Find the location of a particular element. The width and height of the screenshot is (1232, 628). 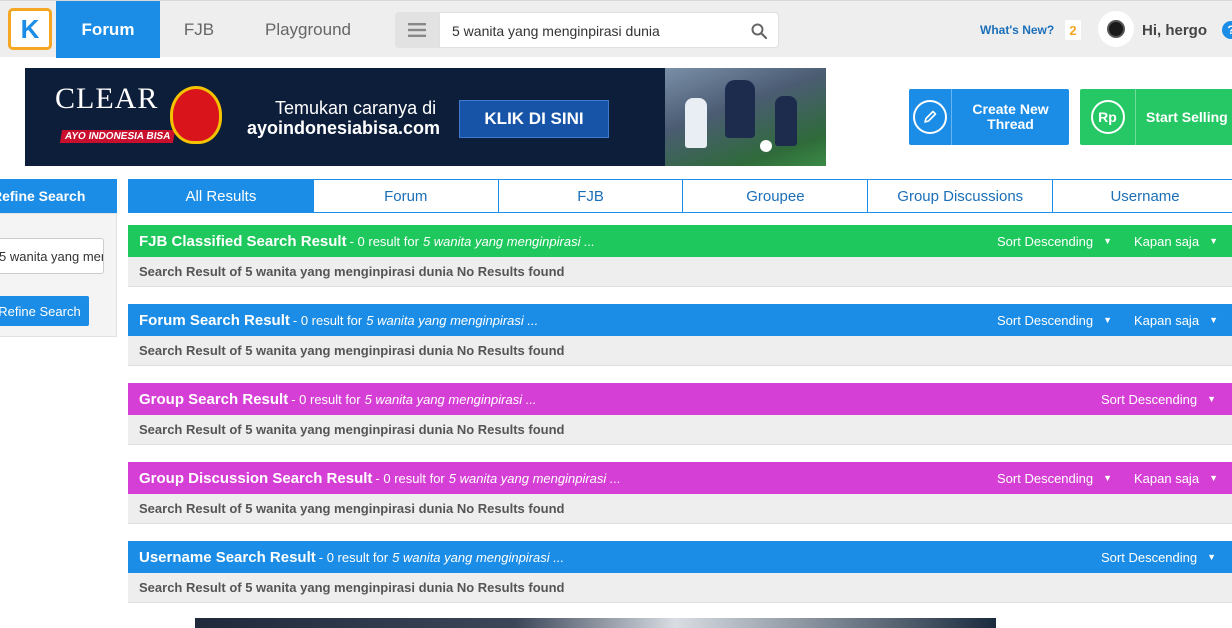

pencil-icon-wrap is located at coordinates (931, 117).